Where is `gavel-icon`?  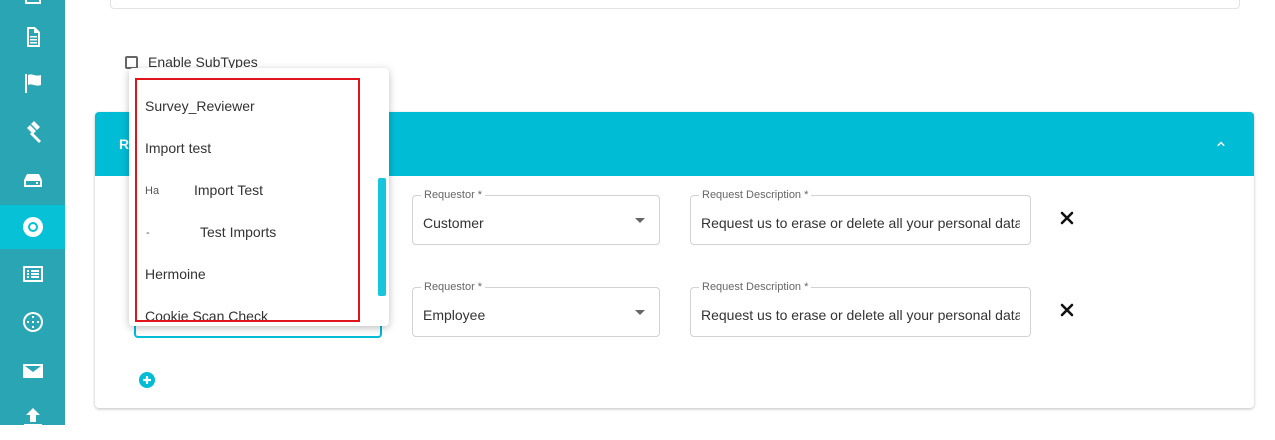 gavel-icon is located at coordinates (33, 132).